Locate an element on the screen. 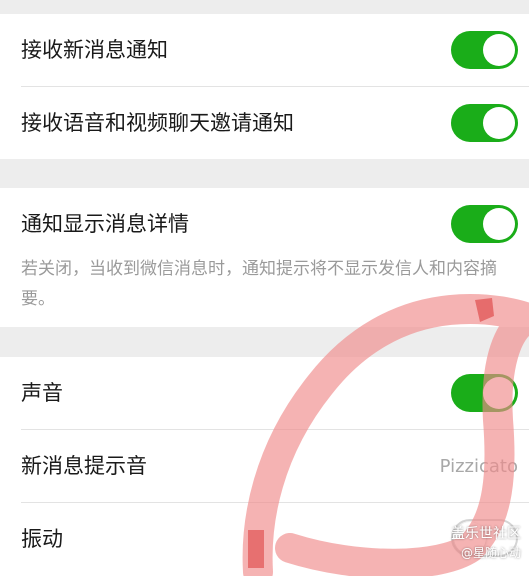  sound-toggle is located at coordinates (484, 393).